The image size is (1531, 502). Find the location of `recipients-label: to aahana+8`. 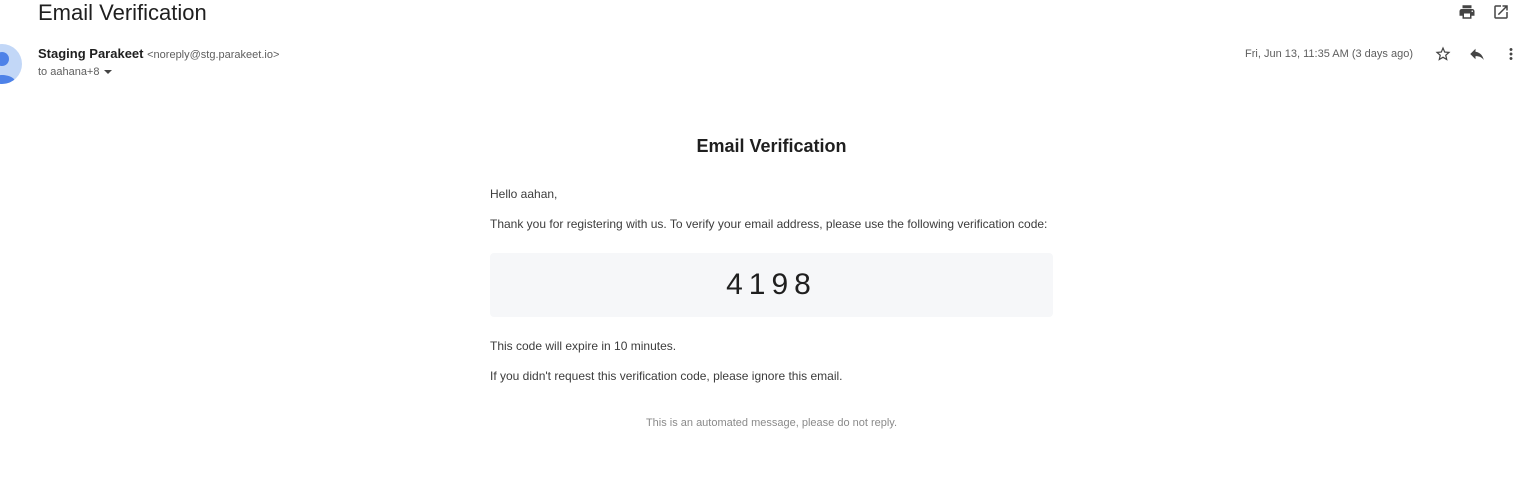

recipients-label: to aahana+8 is located at coordinates (69, 72).